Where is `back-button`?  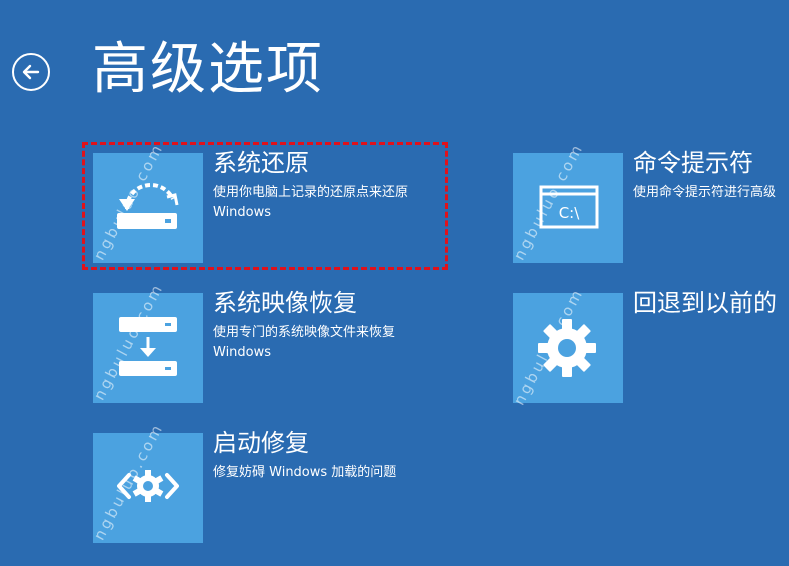
back-button is located at coordinates (31, 72).